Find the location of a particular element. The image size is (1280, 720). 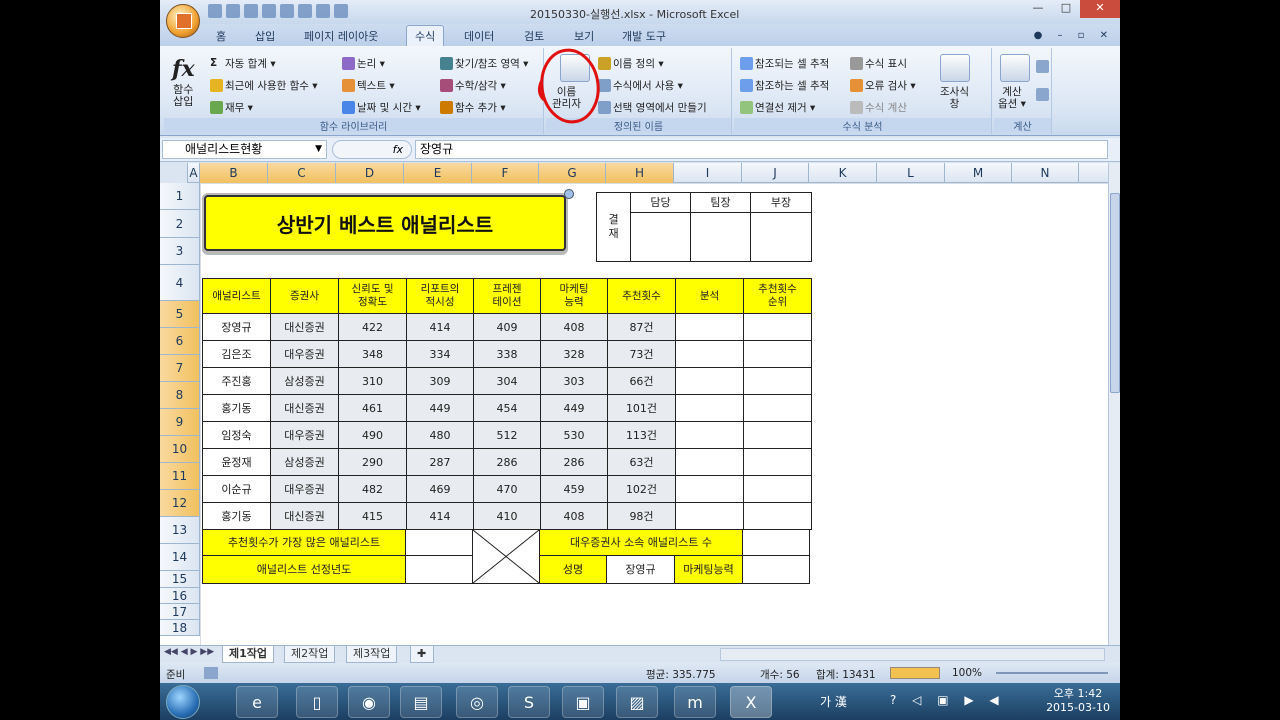

watch-window-button: 조사식 창 is located at coordinates (954, 98).